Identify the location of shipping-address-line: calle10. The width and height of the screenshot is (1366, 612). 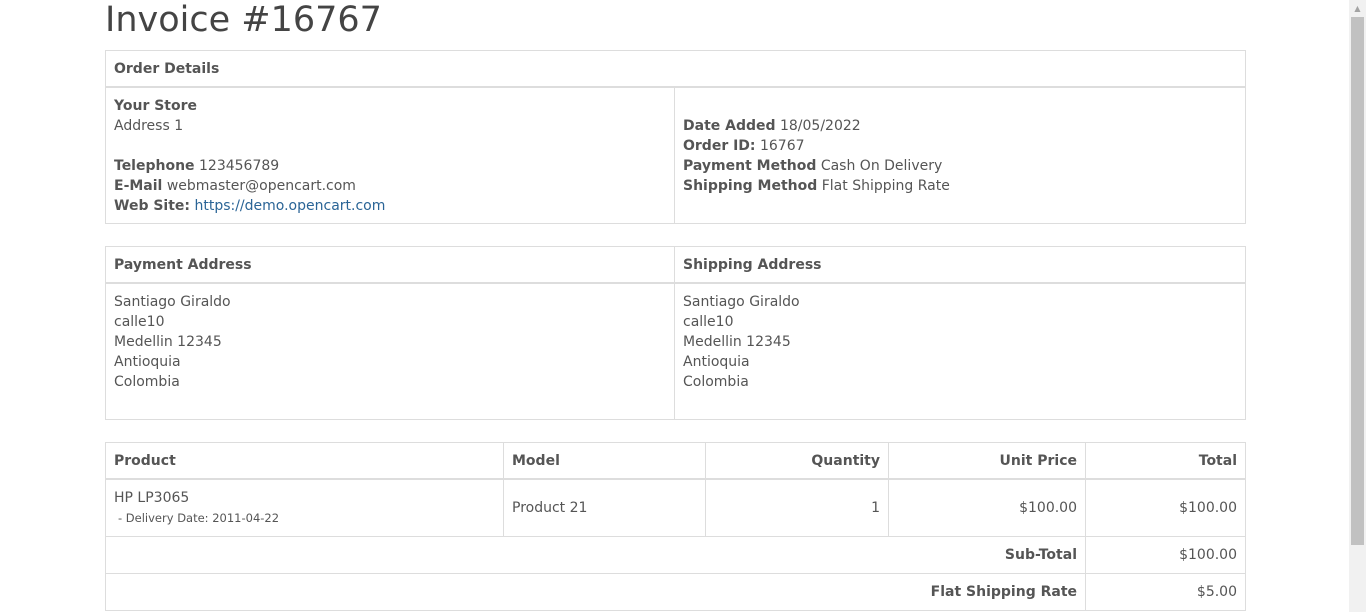
(708, 322).